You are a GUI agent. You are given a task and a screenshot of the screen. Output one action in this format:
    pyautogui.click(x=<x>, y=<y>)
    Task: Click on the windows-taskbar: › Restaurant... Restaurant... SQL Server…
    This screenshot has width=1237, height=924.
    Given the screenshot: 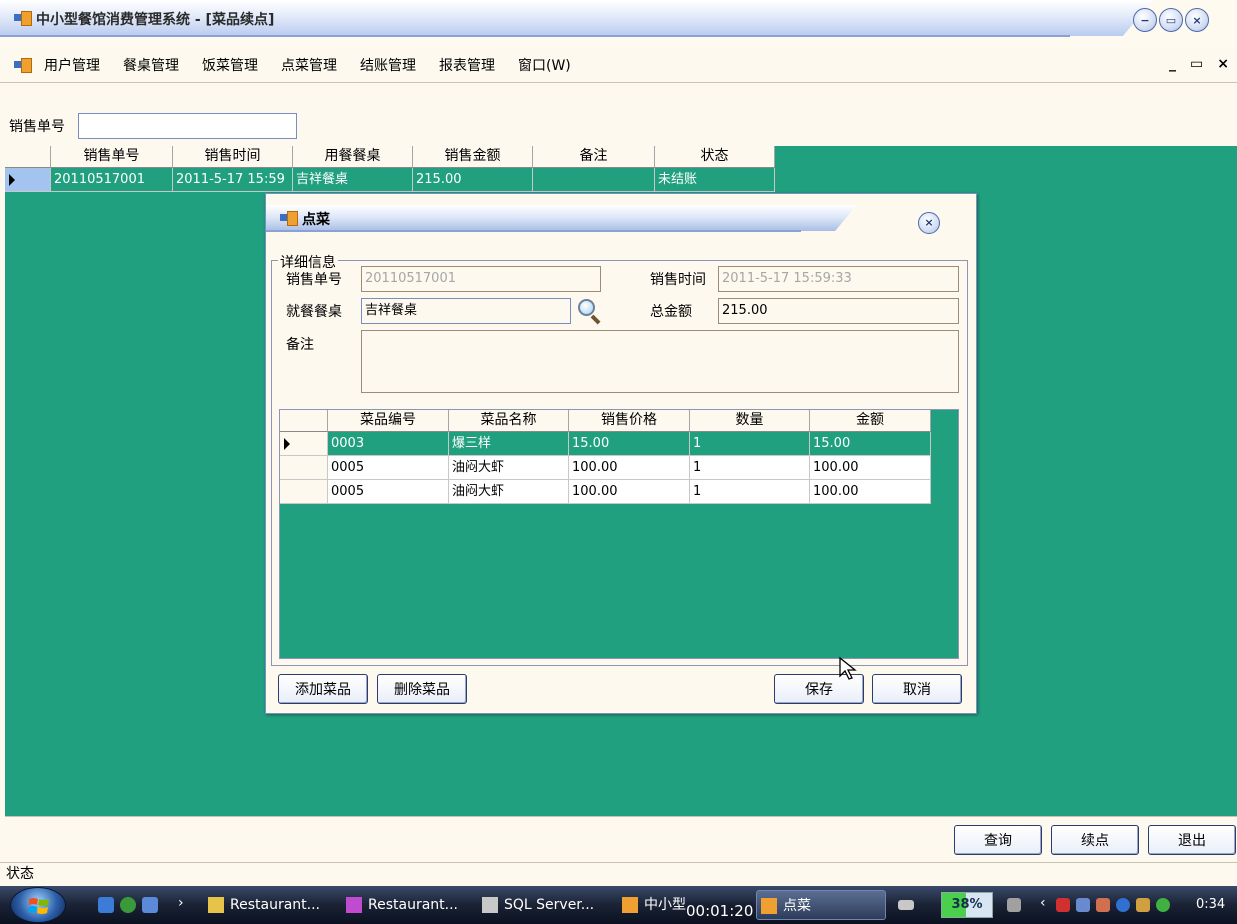 What is the action you would take?
    pyautogui.click(x=618, y=905)
    